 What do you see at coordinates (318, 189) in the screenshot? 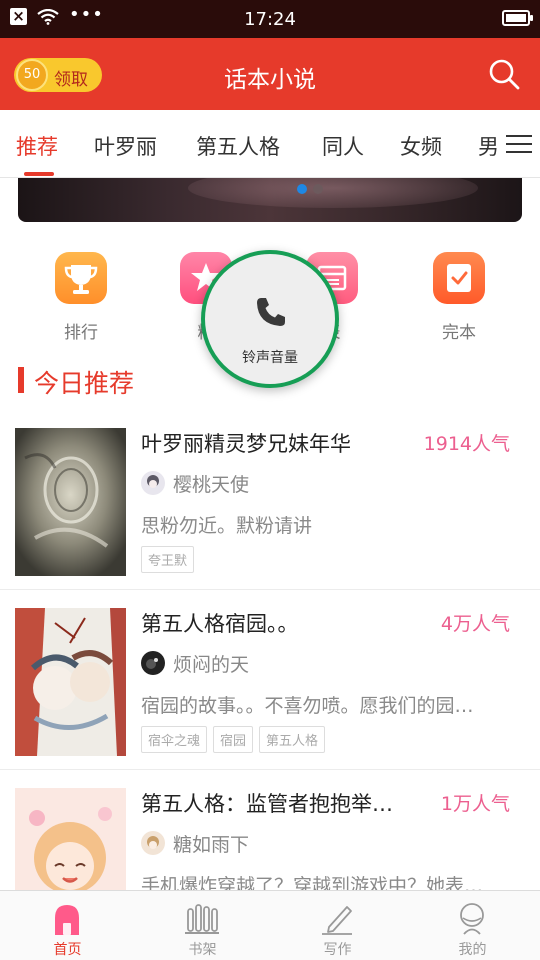
I see `carousel-dot` at bounding box center [318, 189].